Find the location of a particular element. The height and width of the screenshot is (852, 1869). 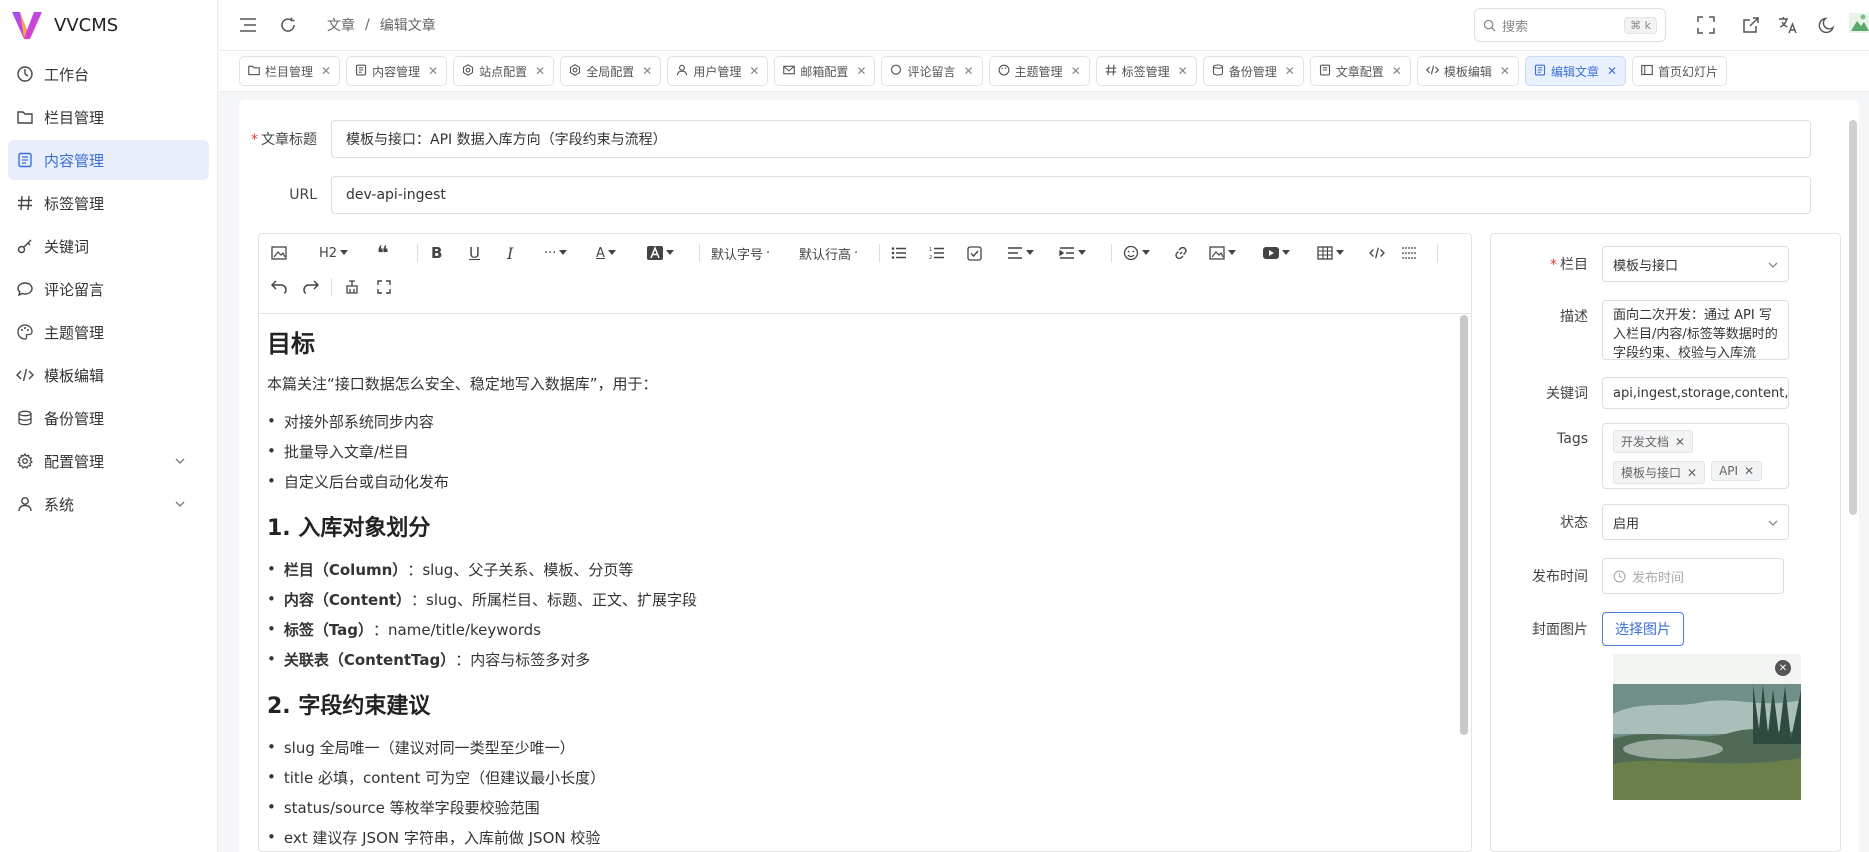

background-color-icon is located at coordinates (660, 253).